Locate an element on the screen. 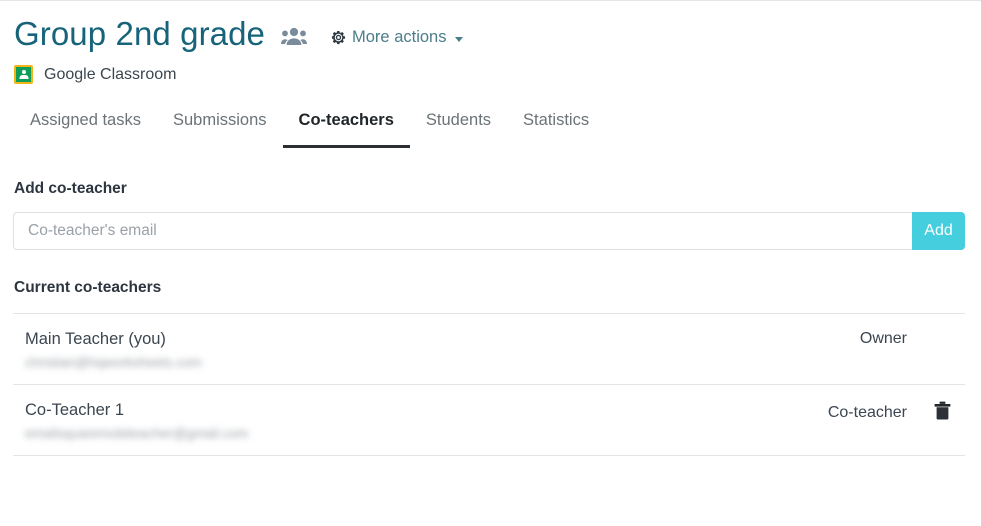 The width and height of the screenshot is (981, 526). tab-submissions: Submissions is located at coordinates (220, 128).